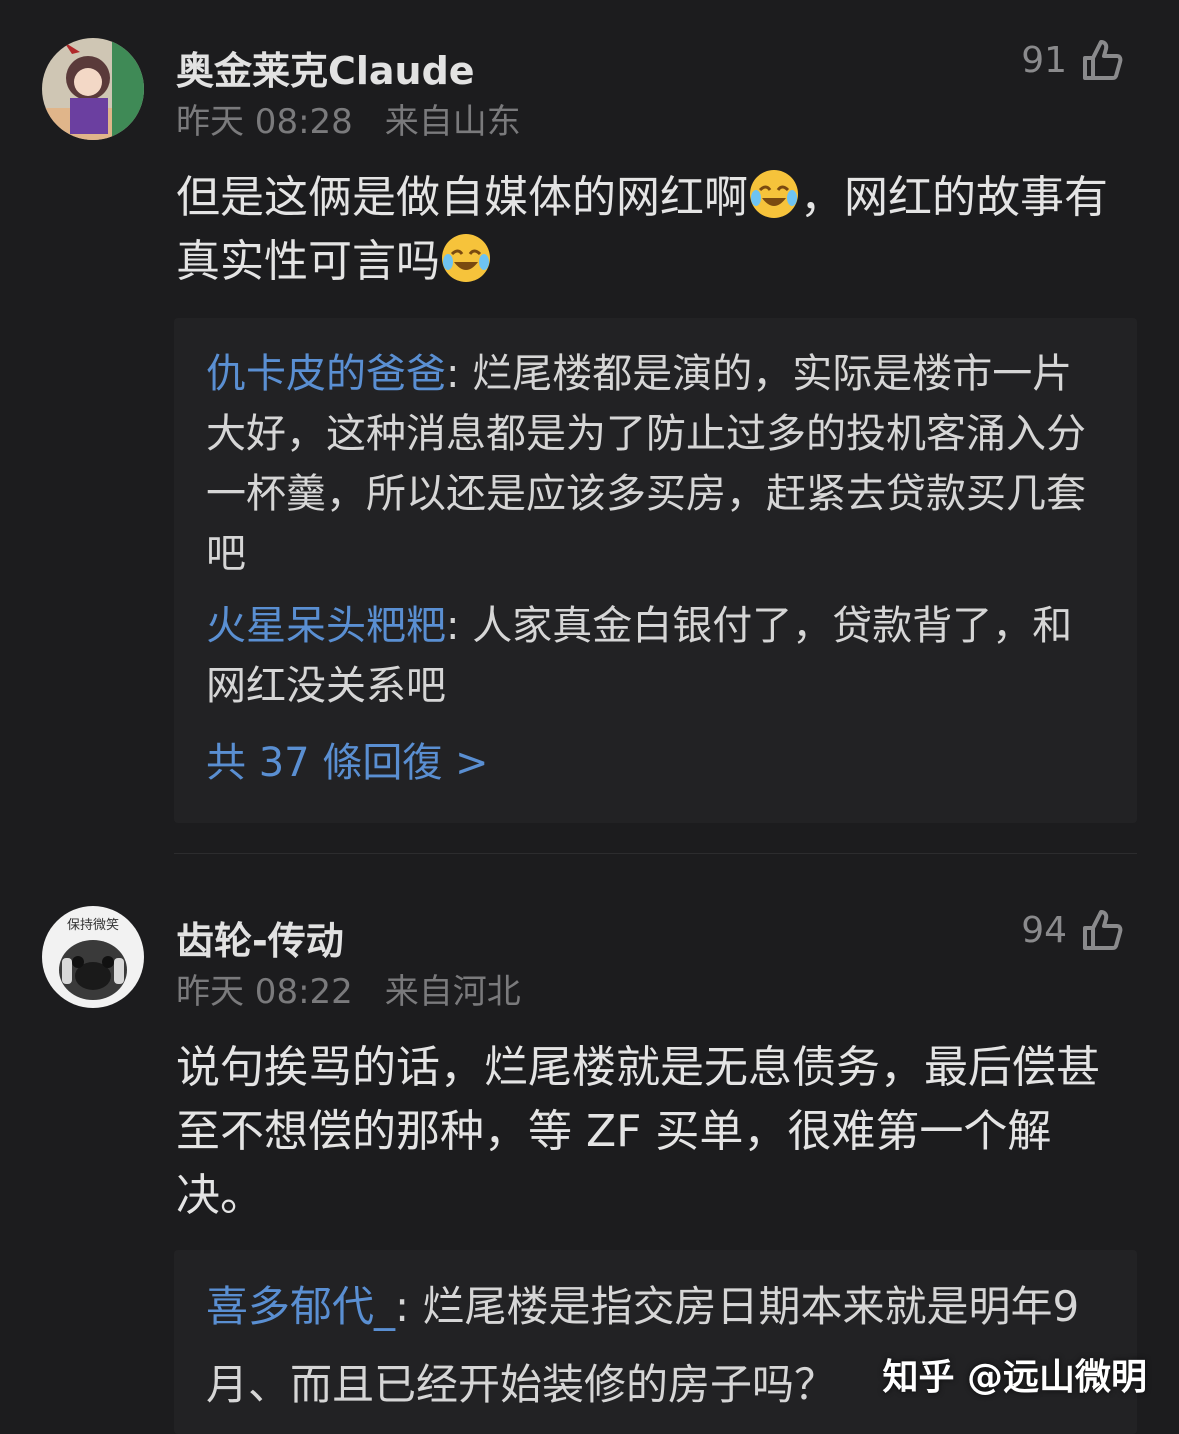 The height and width of the screenshot is (1434, 1179). Describe the element at coordinates (1044, 60) in the screenshot. I see `like-count: 91` at that location.